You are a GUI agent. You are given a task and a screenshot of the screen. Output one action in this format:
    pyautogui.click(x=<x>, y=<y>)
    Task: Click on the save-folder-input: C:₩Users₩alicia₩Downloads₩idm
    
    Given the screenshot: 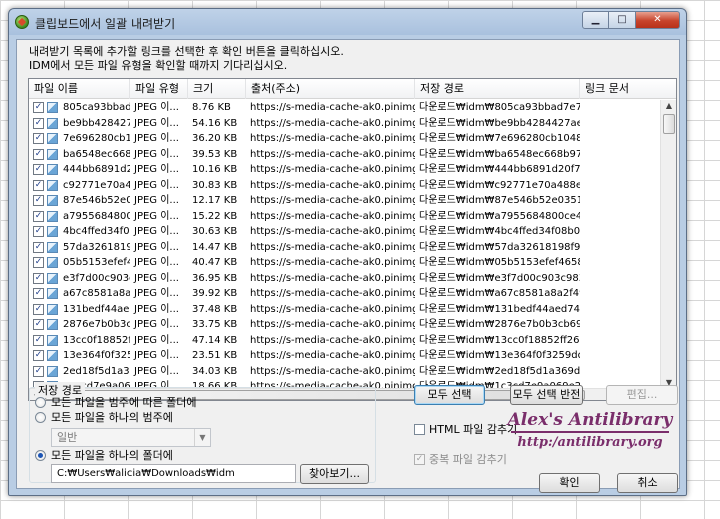 What is the action you would take?
    pyautogui.click(x=173, y=473)
    